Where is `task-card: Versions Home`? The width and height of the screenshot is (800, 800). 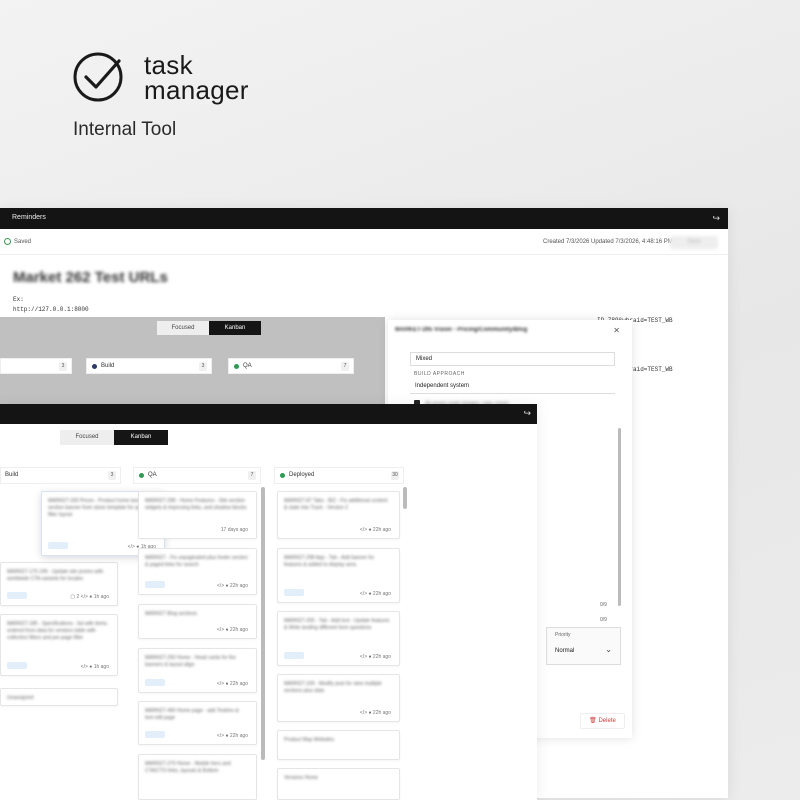 task-card: Versions Home is located at coordinates (338, 784).